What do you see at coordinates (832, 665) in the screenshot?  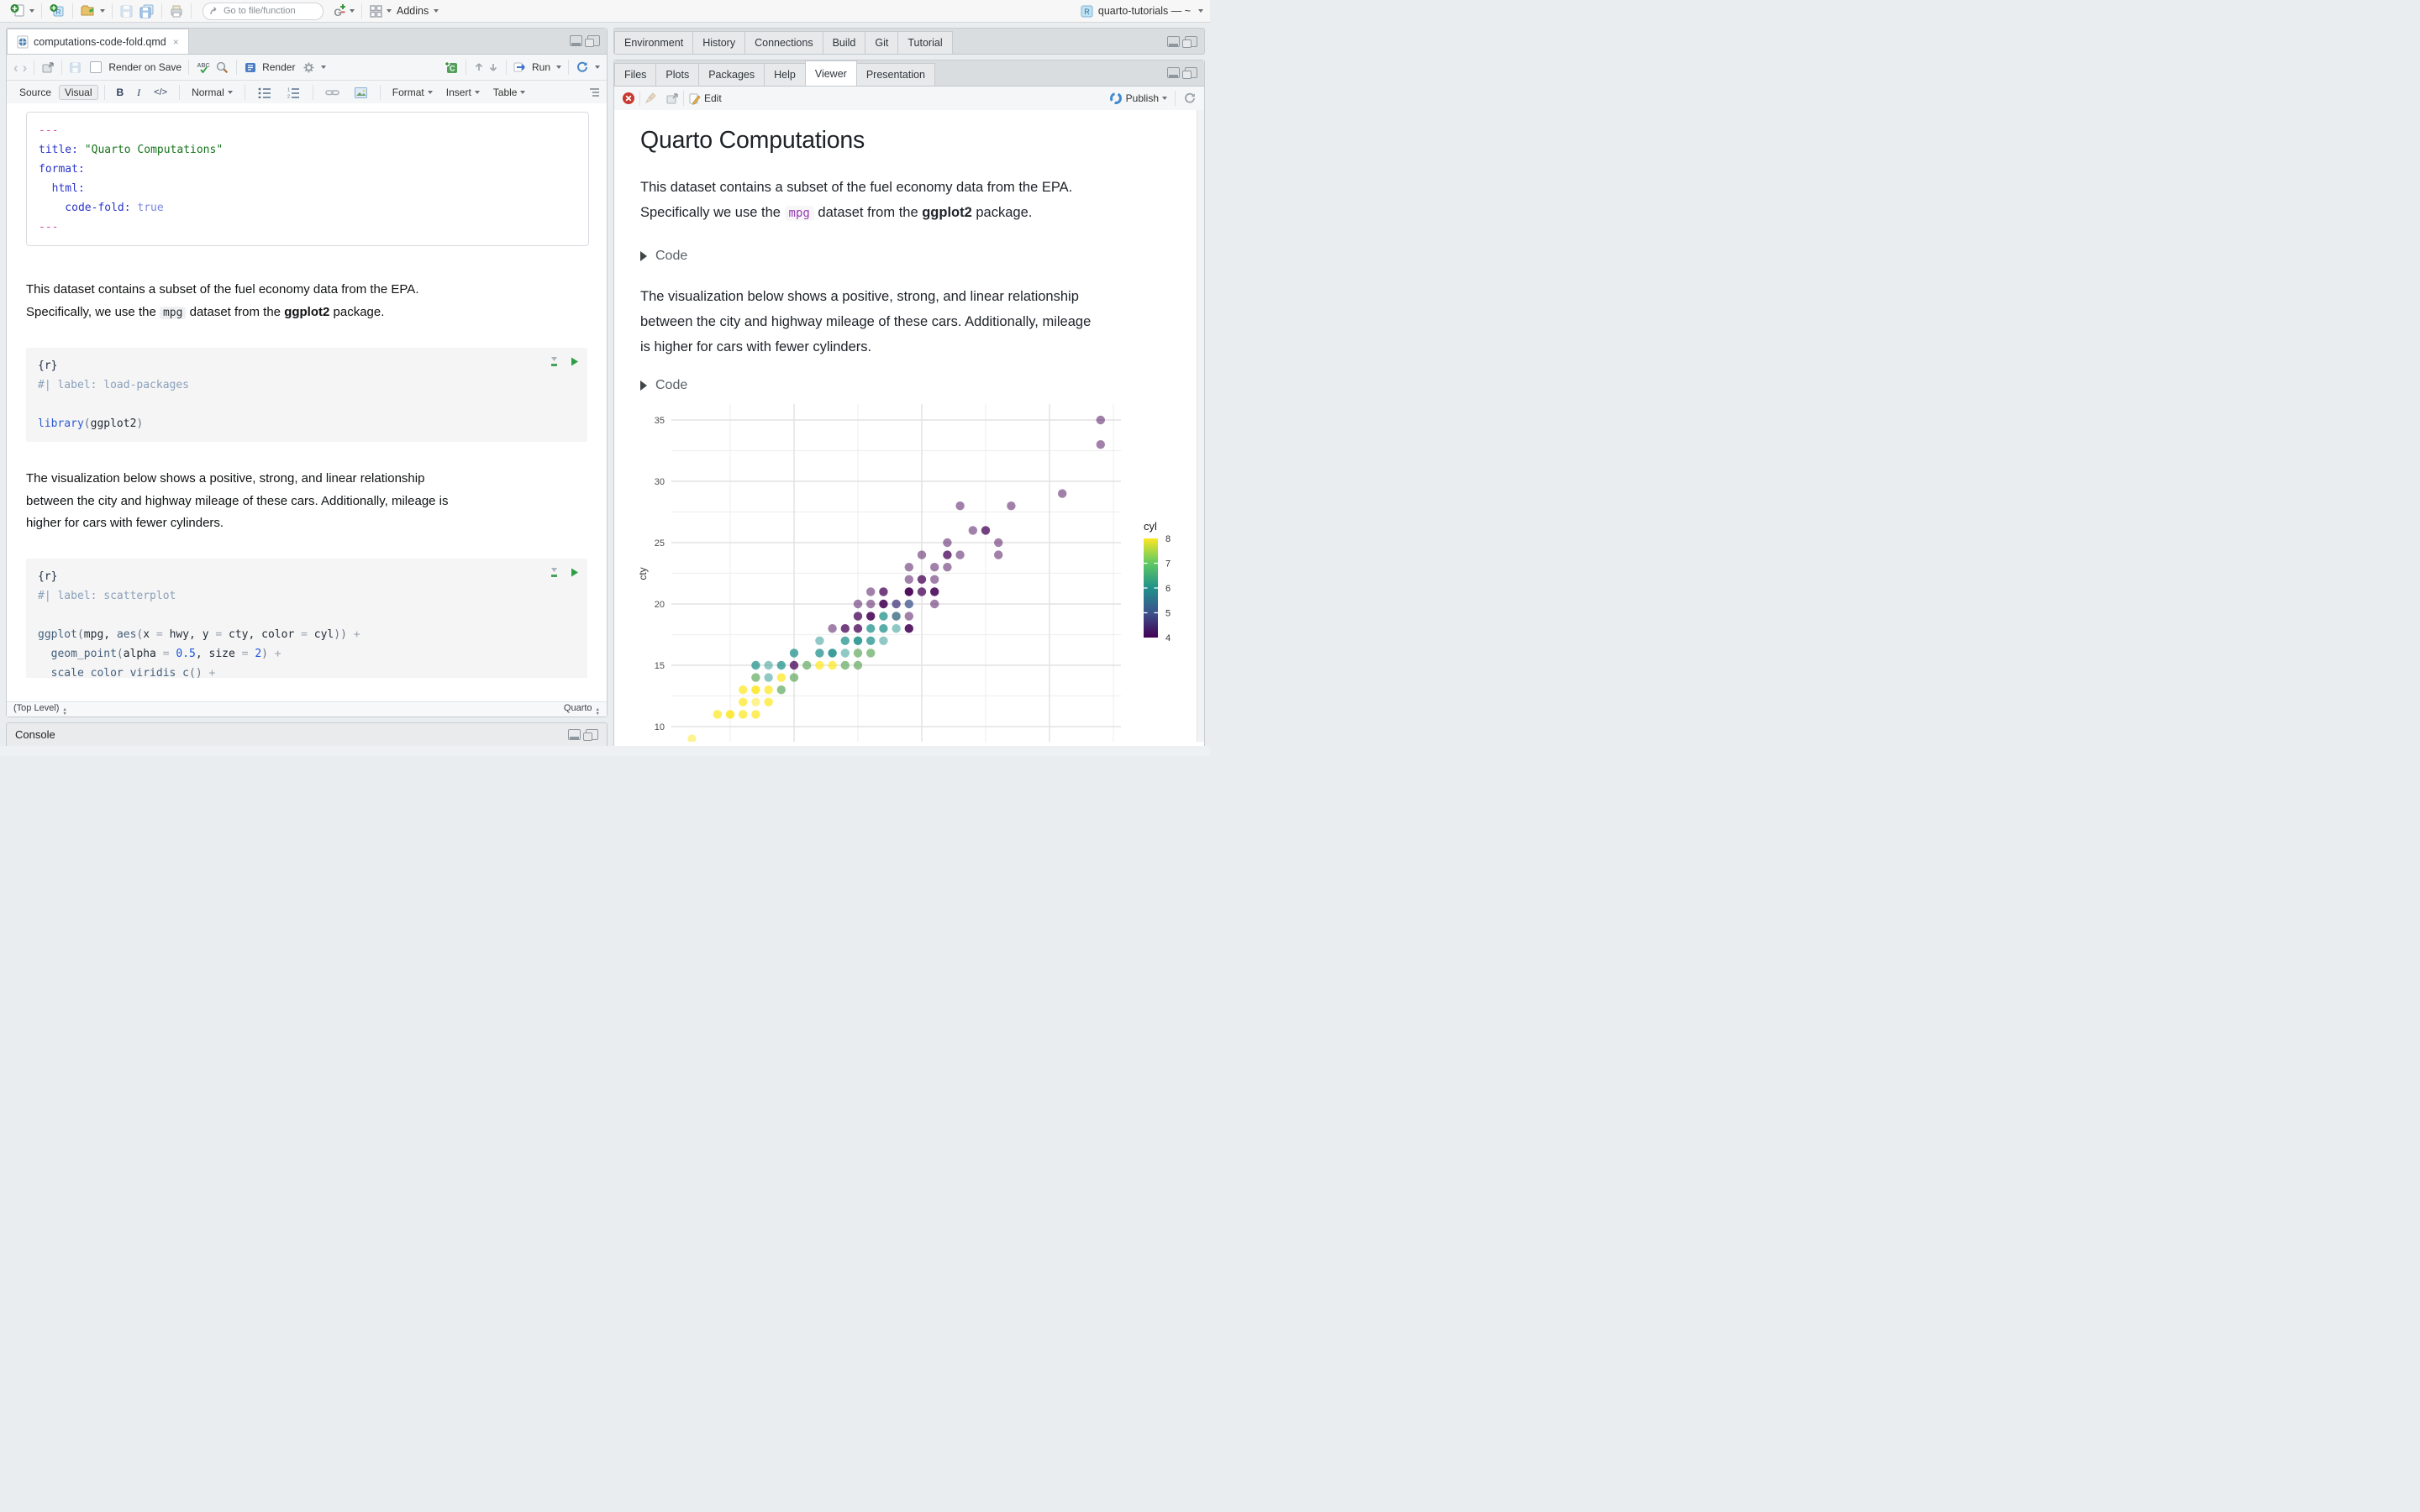 I see `data-point` at bounding box center [832, 665].